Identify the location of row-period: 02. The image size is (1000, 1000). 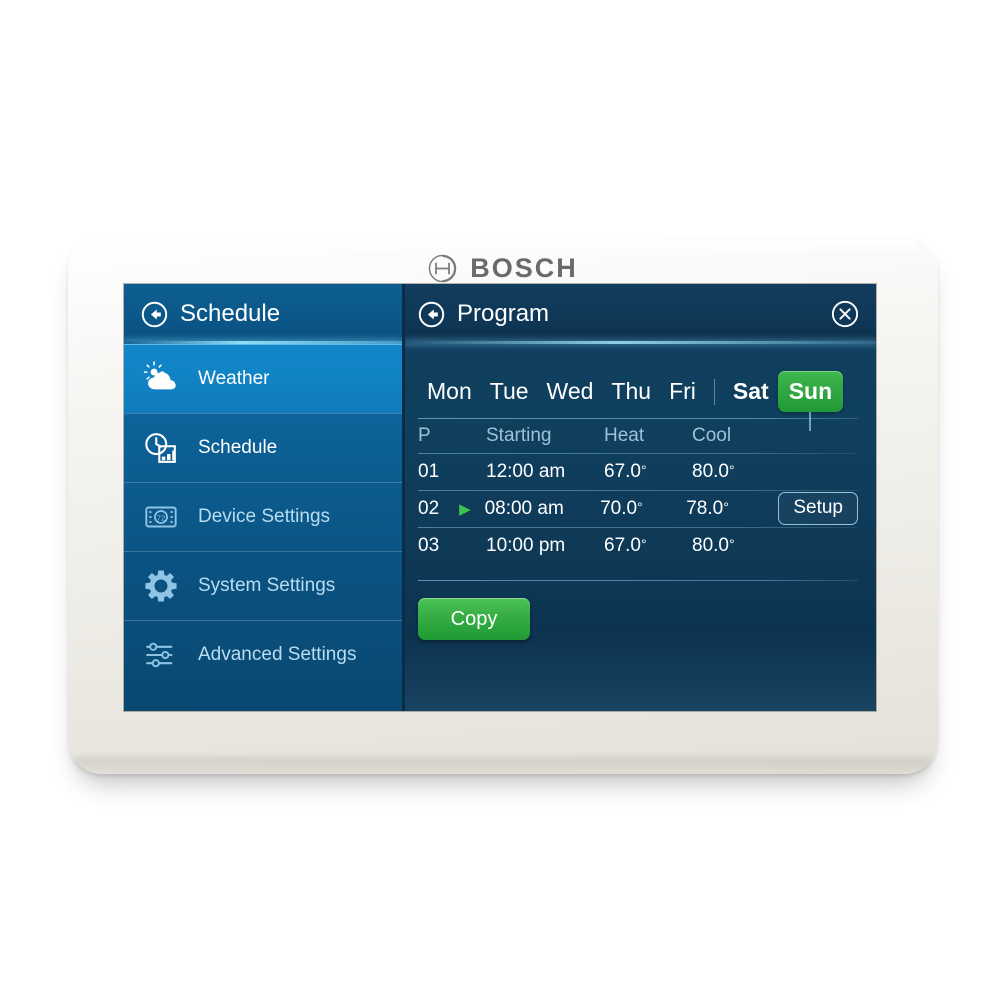
(429, 508).